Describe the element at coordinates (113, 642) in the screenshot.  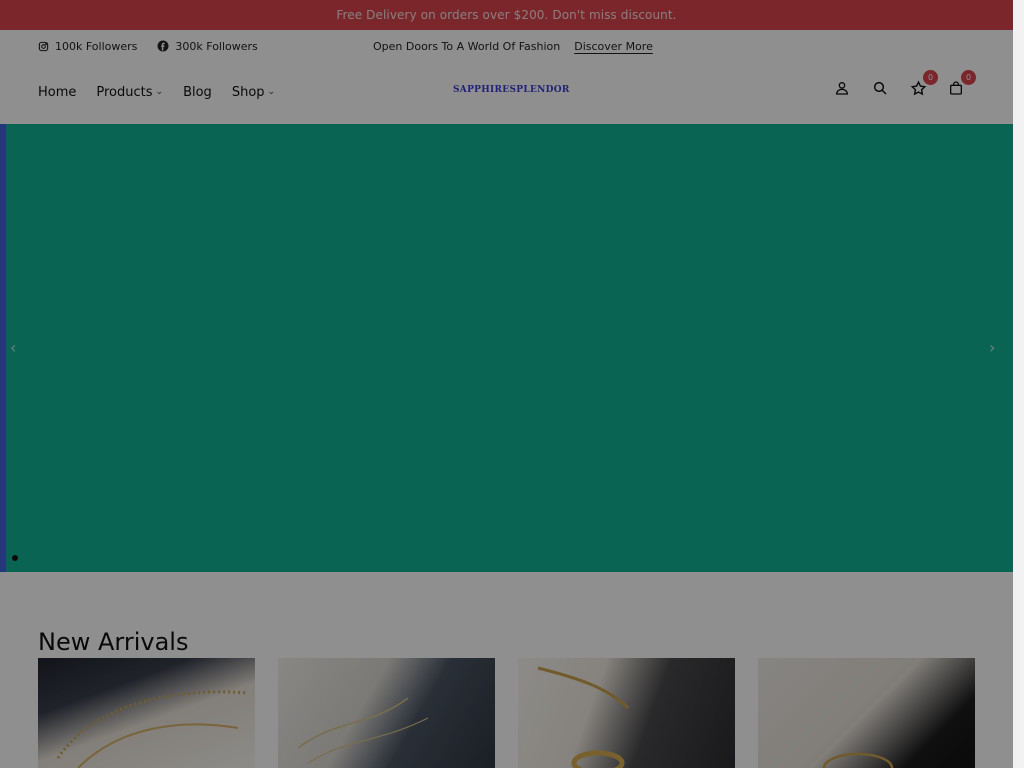
I see `new-arrivals-title: New Arrivals` at that location.